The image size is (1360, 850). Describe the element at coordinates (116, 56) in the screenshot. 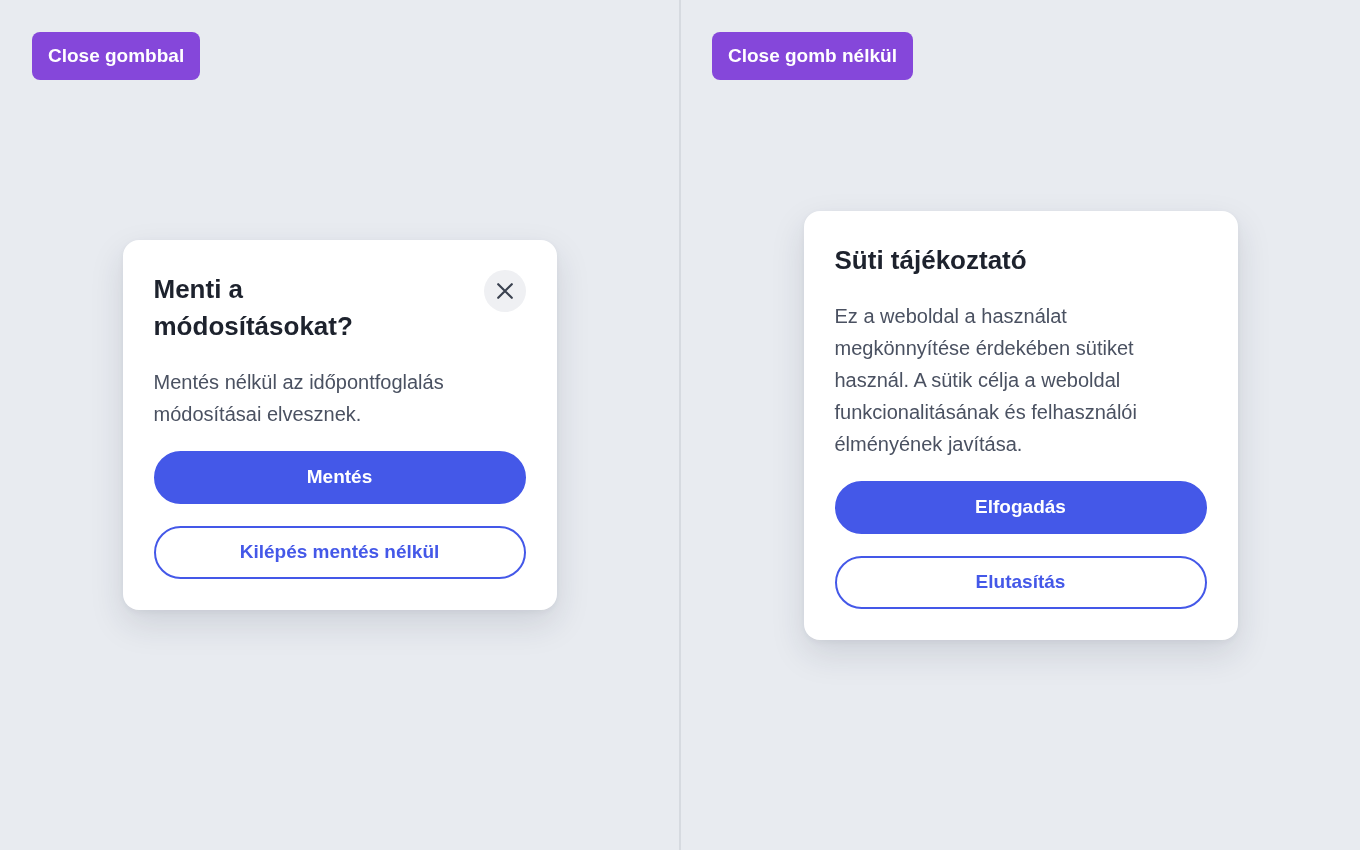

I see `variant-label: Close gombbal` at that location.